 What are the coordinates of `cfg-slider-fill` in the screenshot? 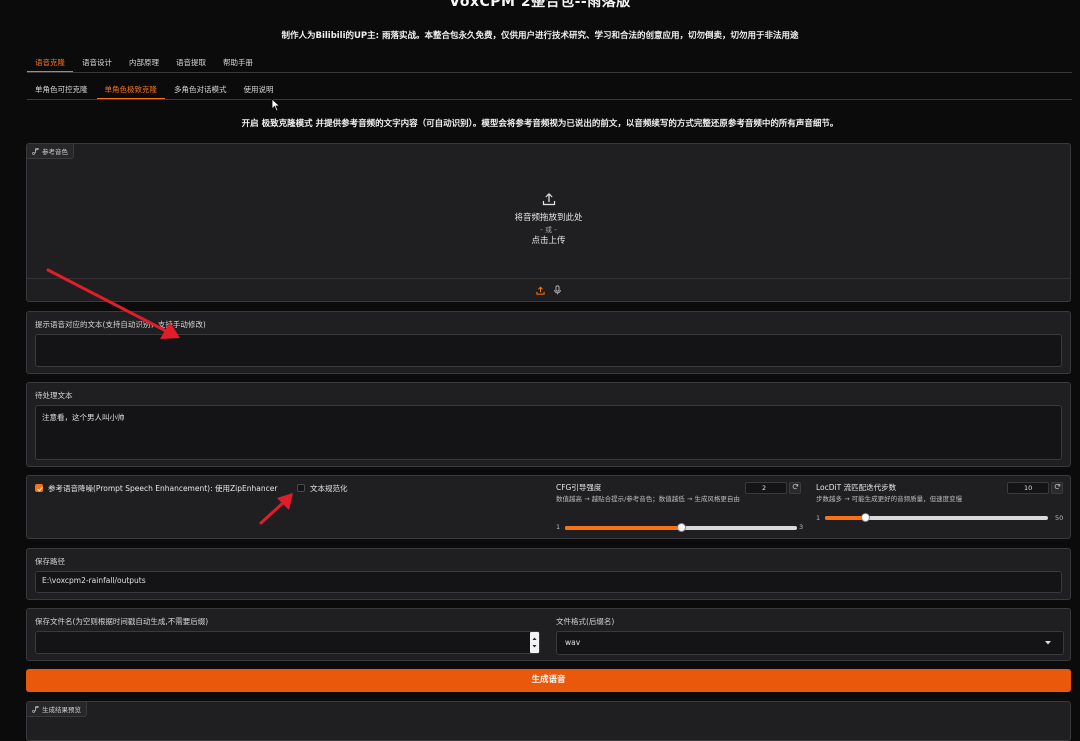 It's located at (623, 528).